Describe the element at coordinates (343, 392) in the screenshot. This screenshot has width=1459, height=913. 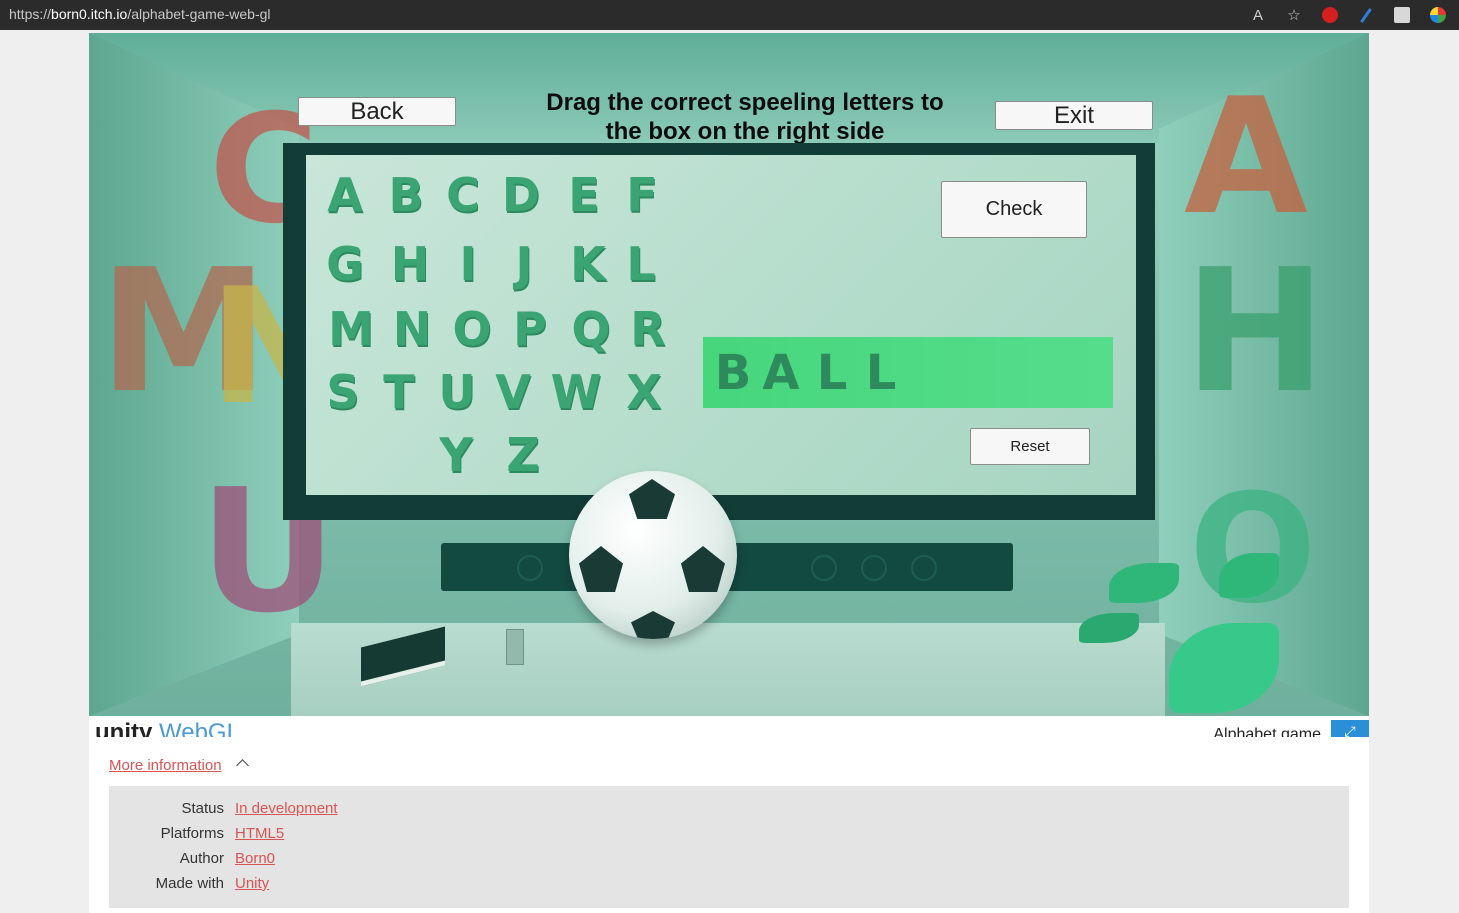
I see `letter-tile-s: S` at that location.